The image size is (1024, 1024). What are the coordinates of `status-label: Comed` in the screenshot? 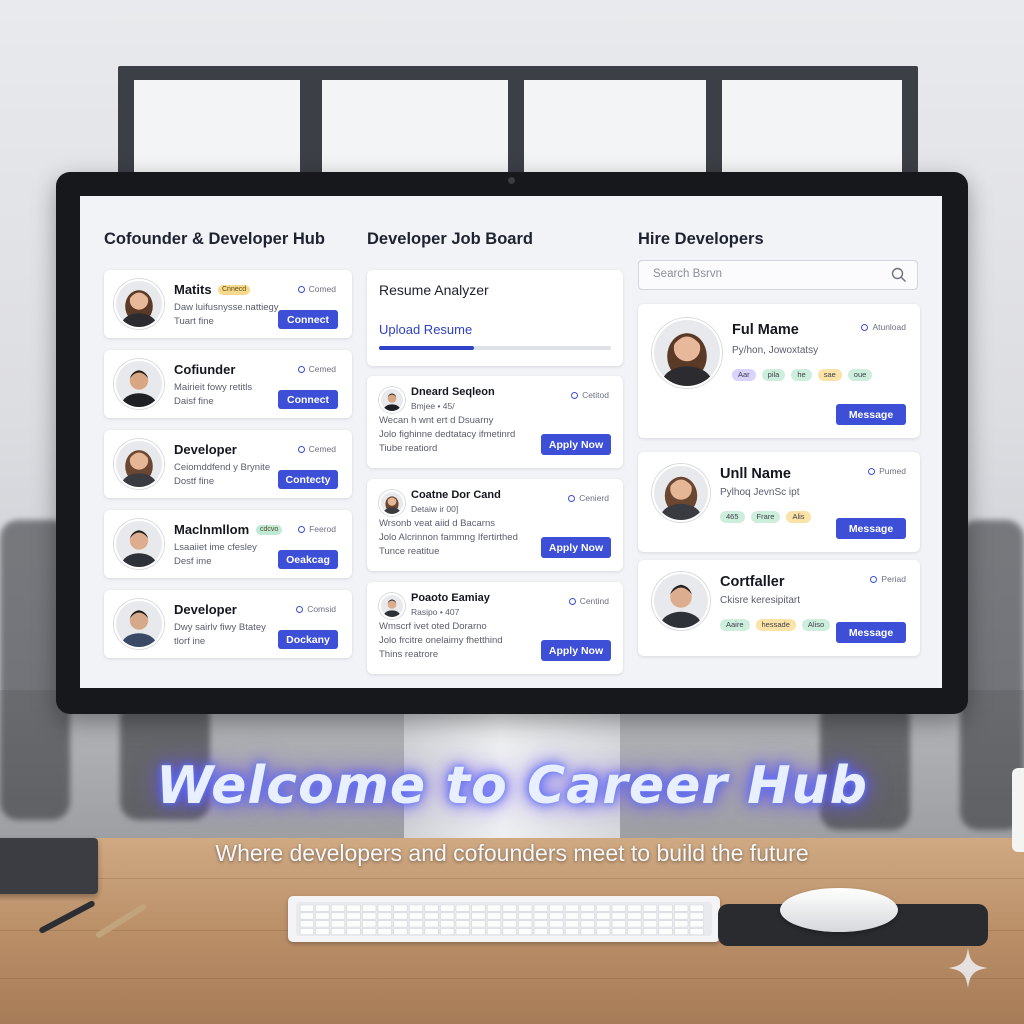 It's located at (322, 289).